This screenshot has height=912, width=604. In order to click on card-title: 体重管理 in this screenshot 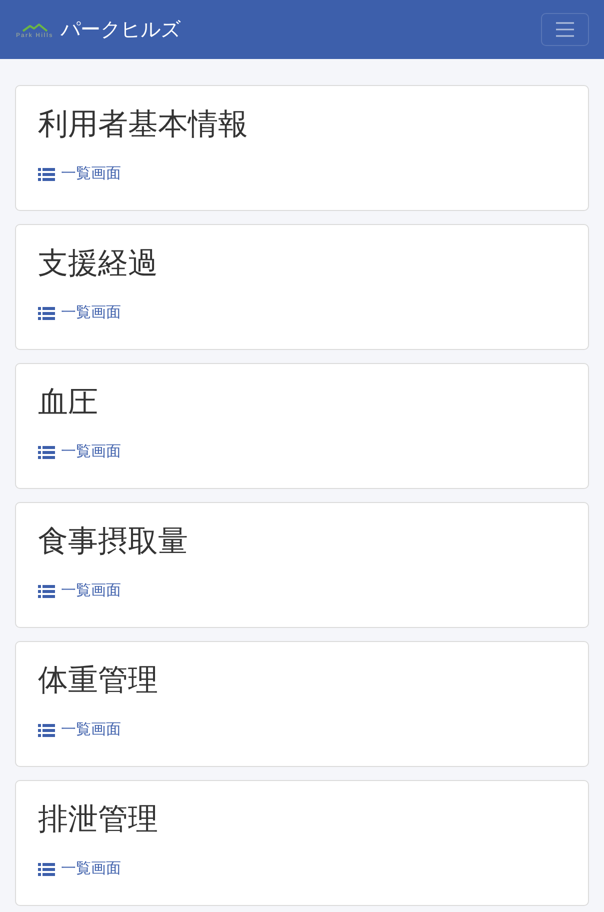, I will do `click(98, 681)`.